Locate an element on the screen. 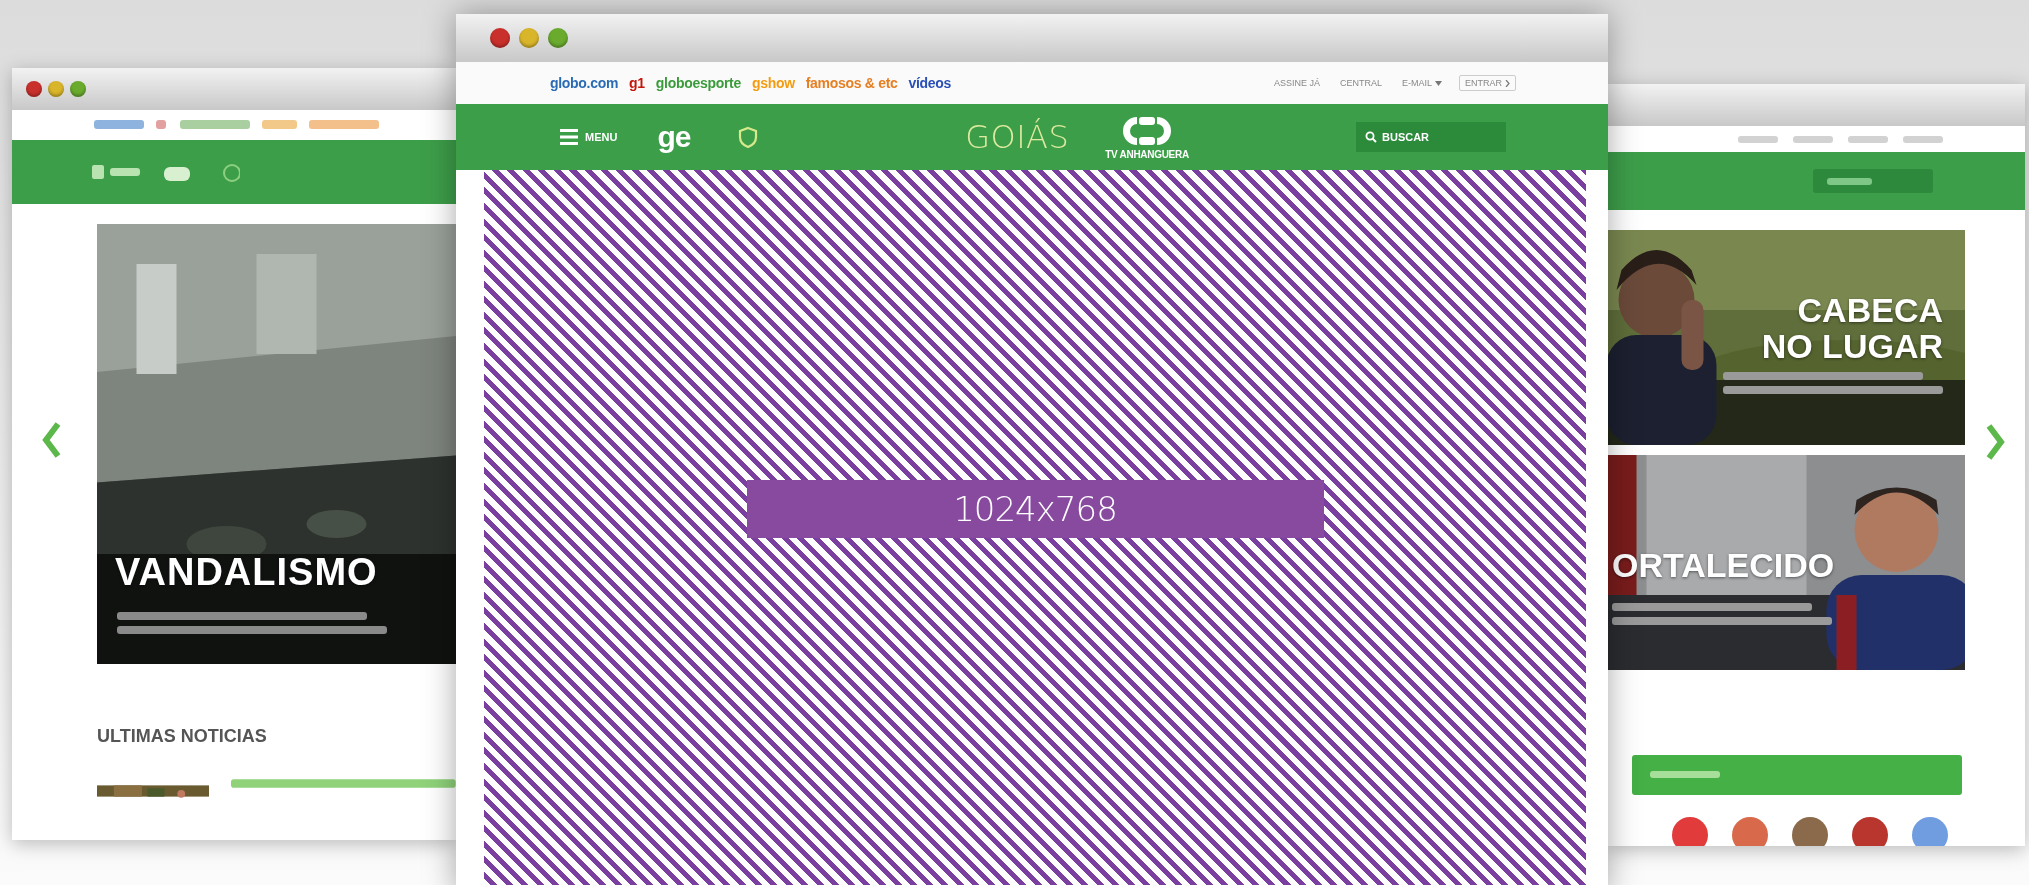 The height and width of the screenshot is (885, 2029). feature-headline: VANDALISMO is located at coordinates (246, 572).